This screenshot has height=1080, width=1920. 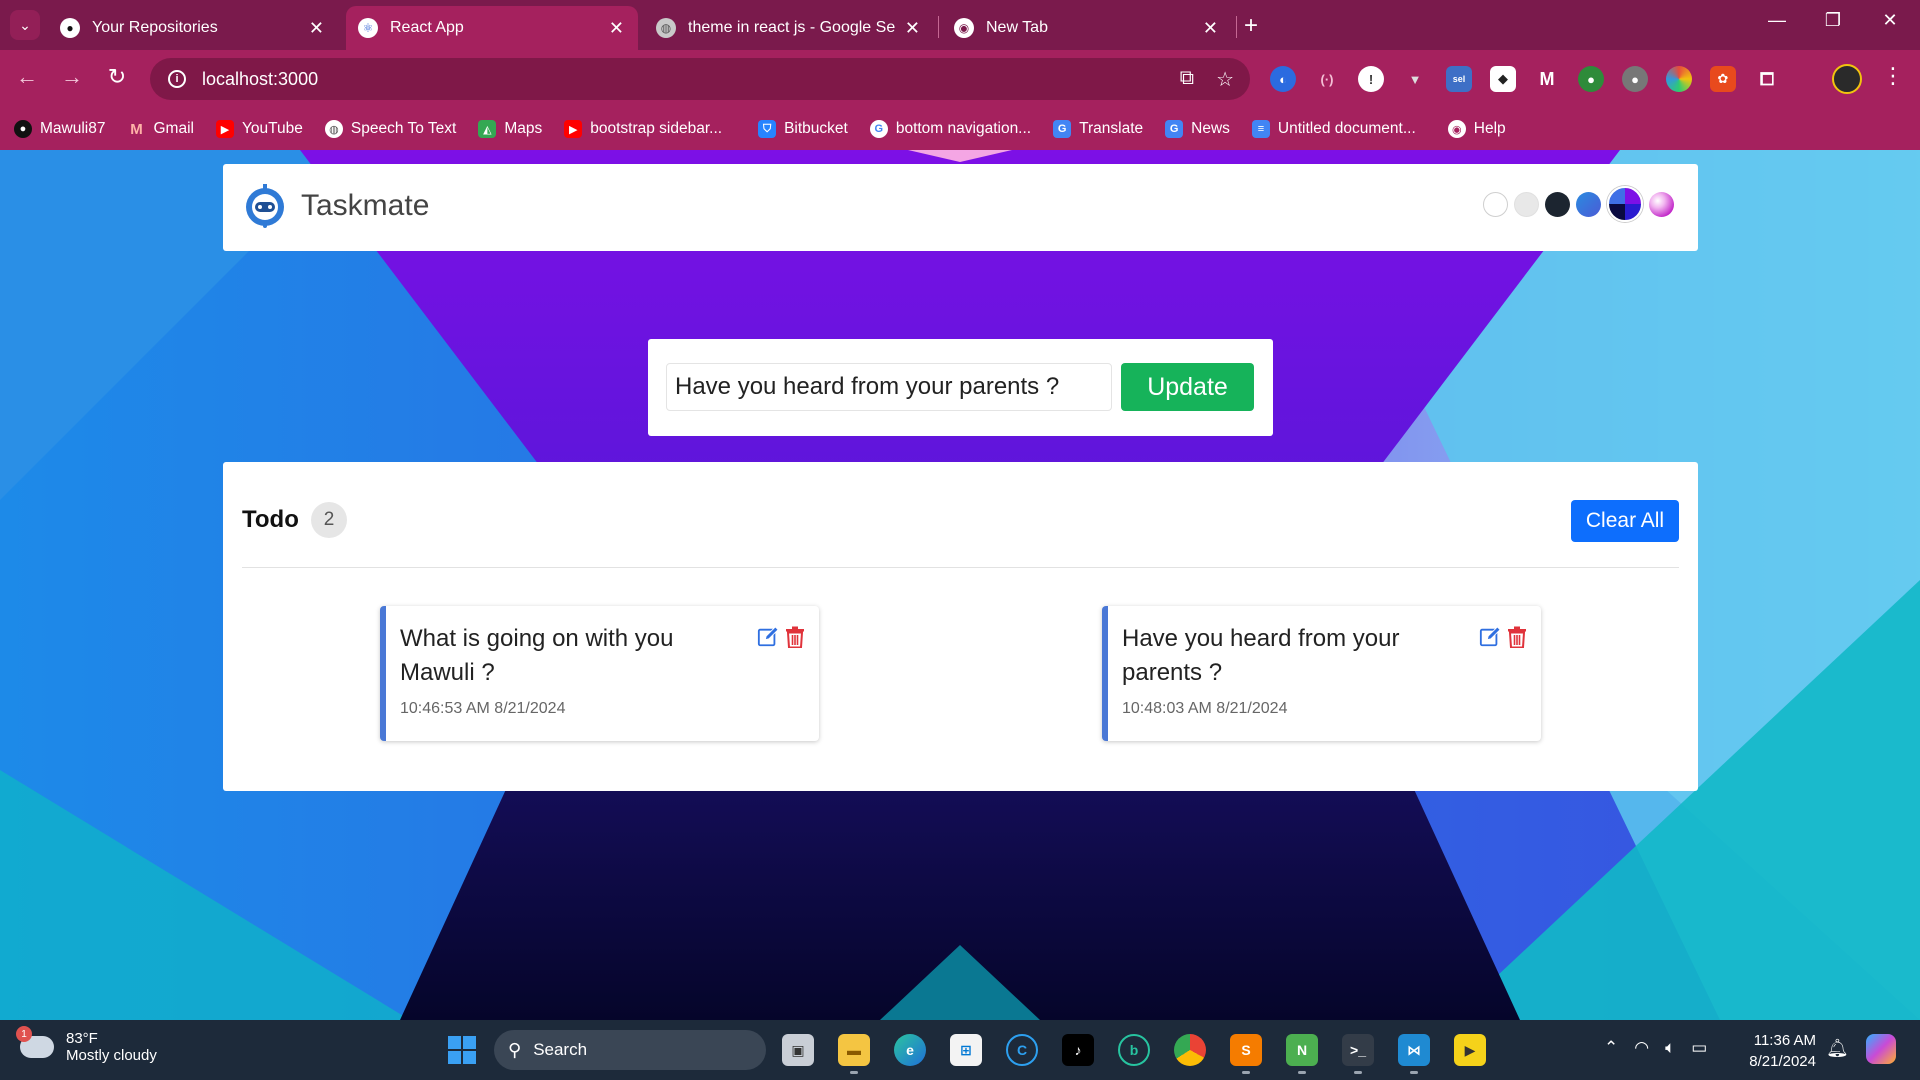 I want to click on extension-icon: !, so click(x=1371, y=79).